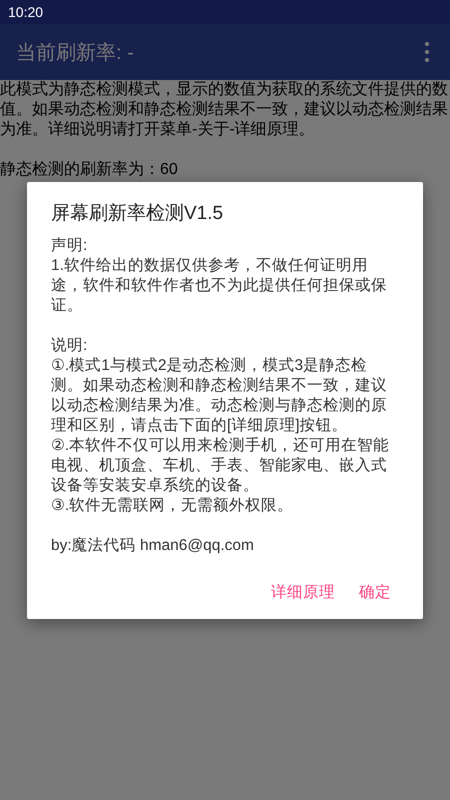 This screenshot has width=450, height=800. What do you see at coordinates (427, 52) in the screenshot?
I see `more-menu-icon` at bounding box center [427, 52].